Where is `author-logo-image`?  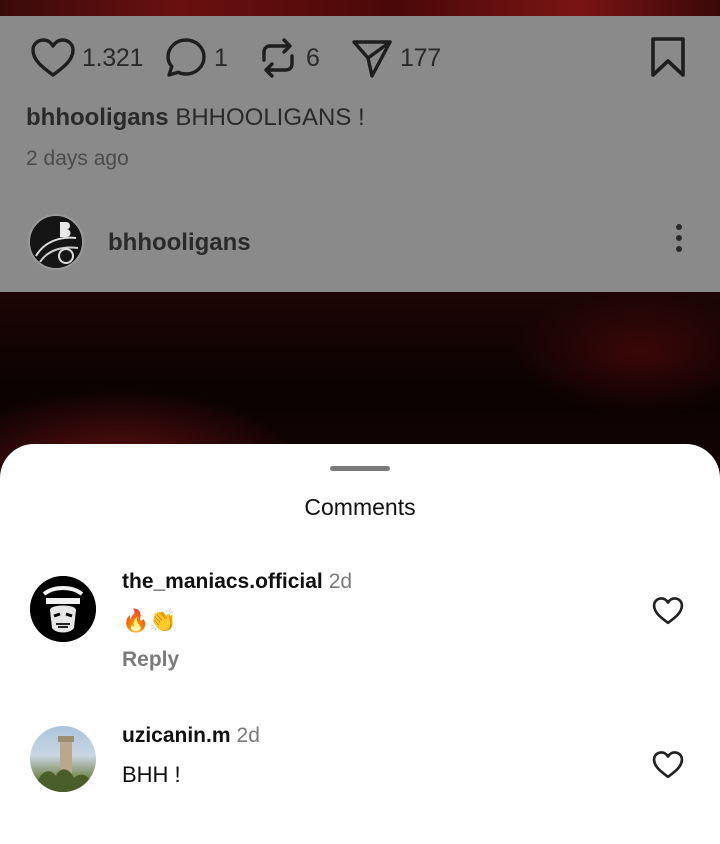 author-logo-image is located at coordinates (56, 242).